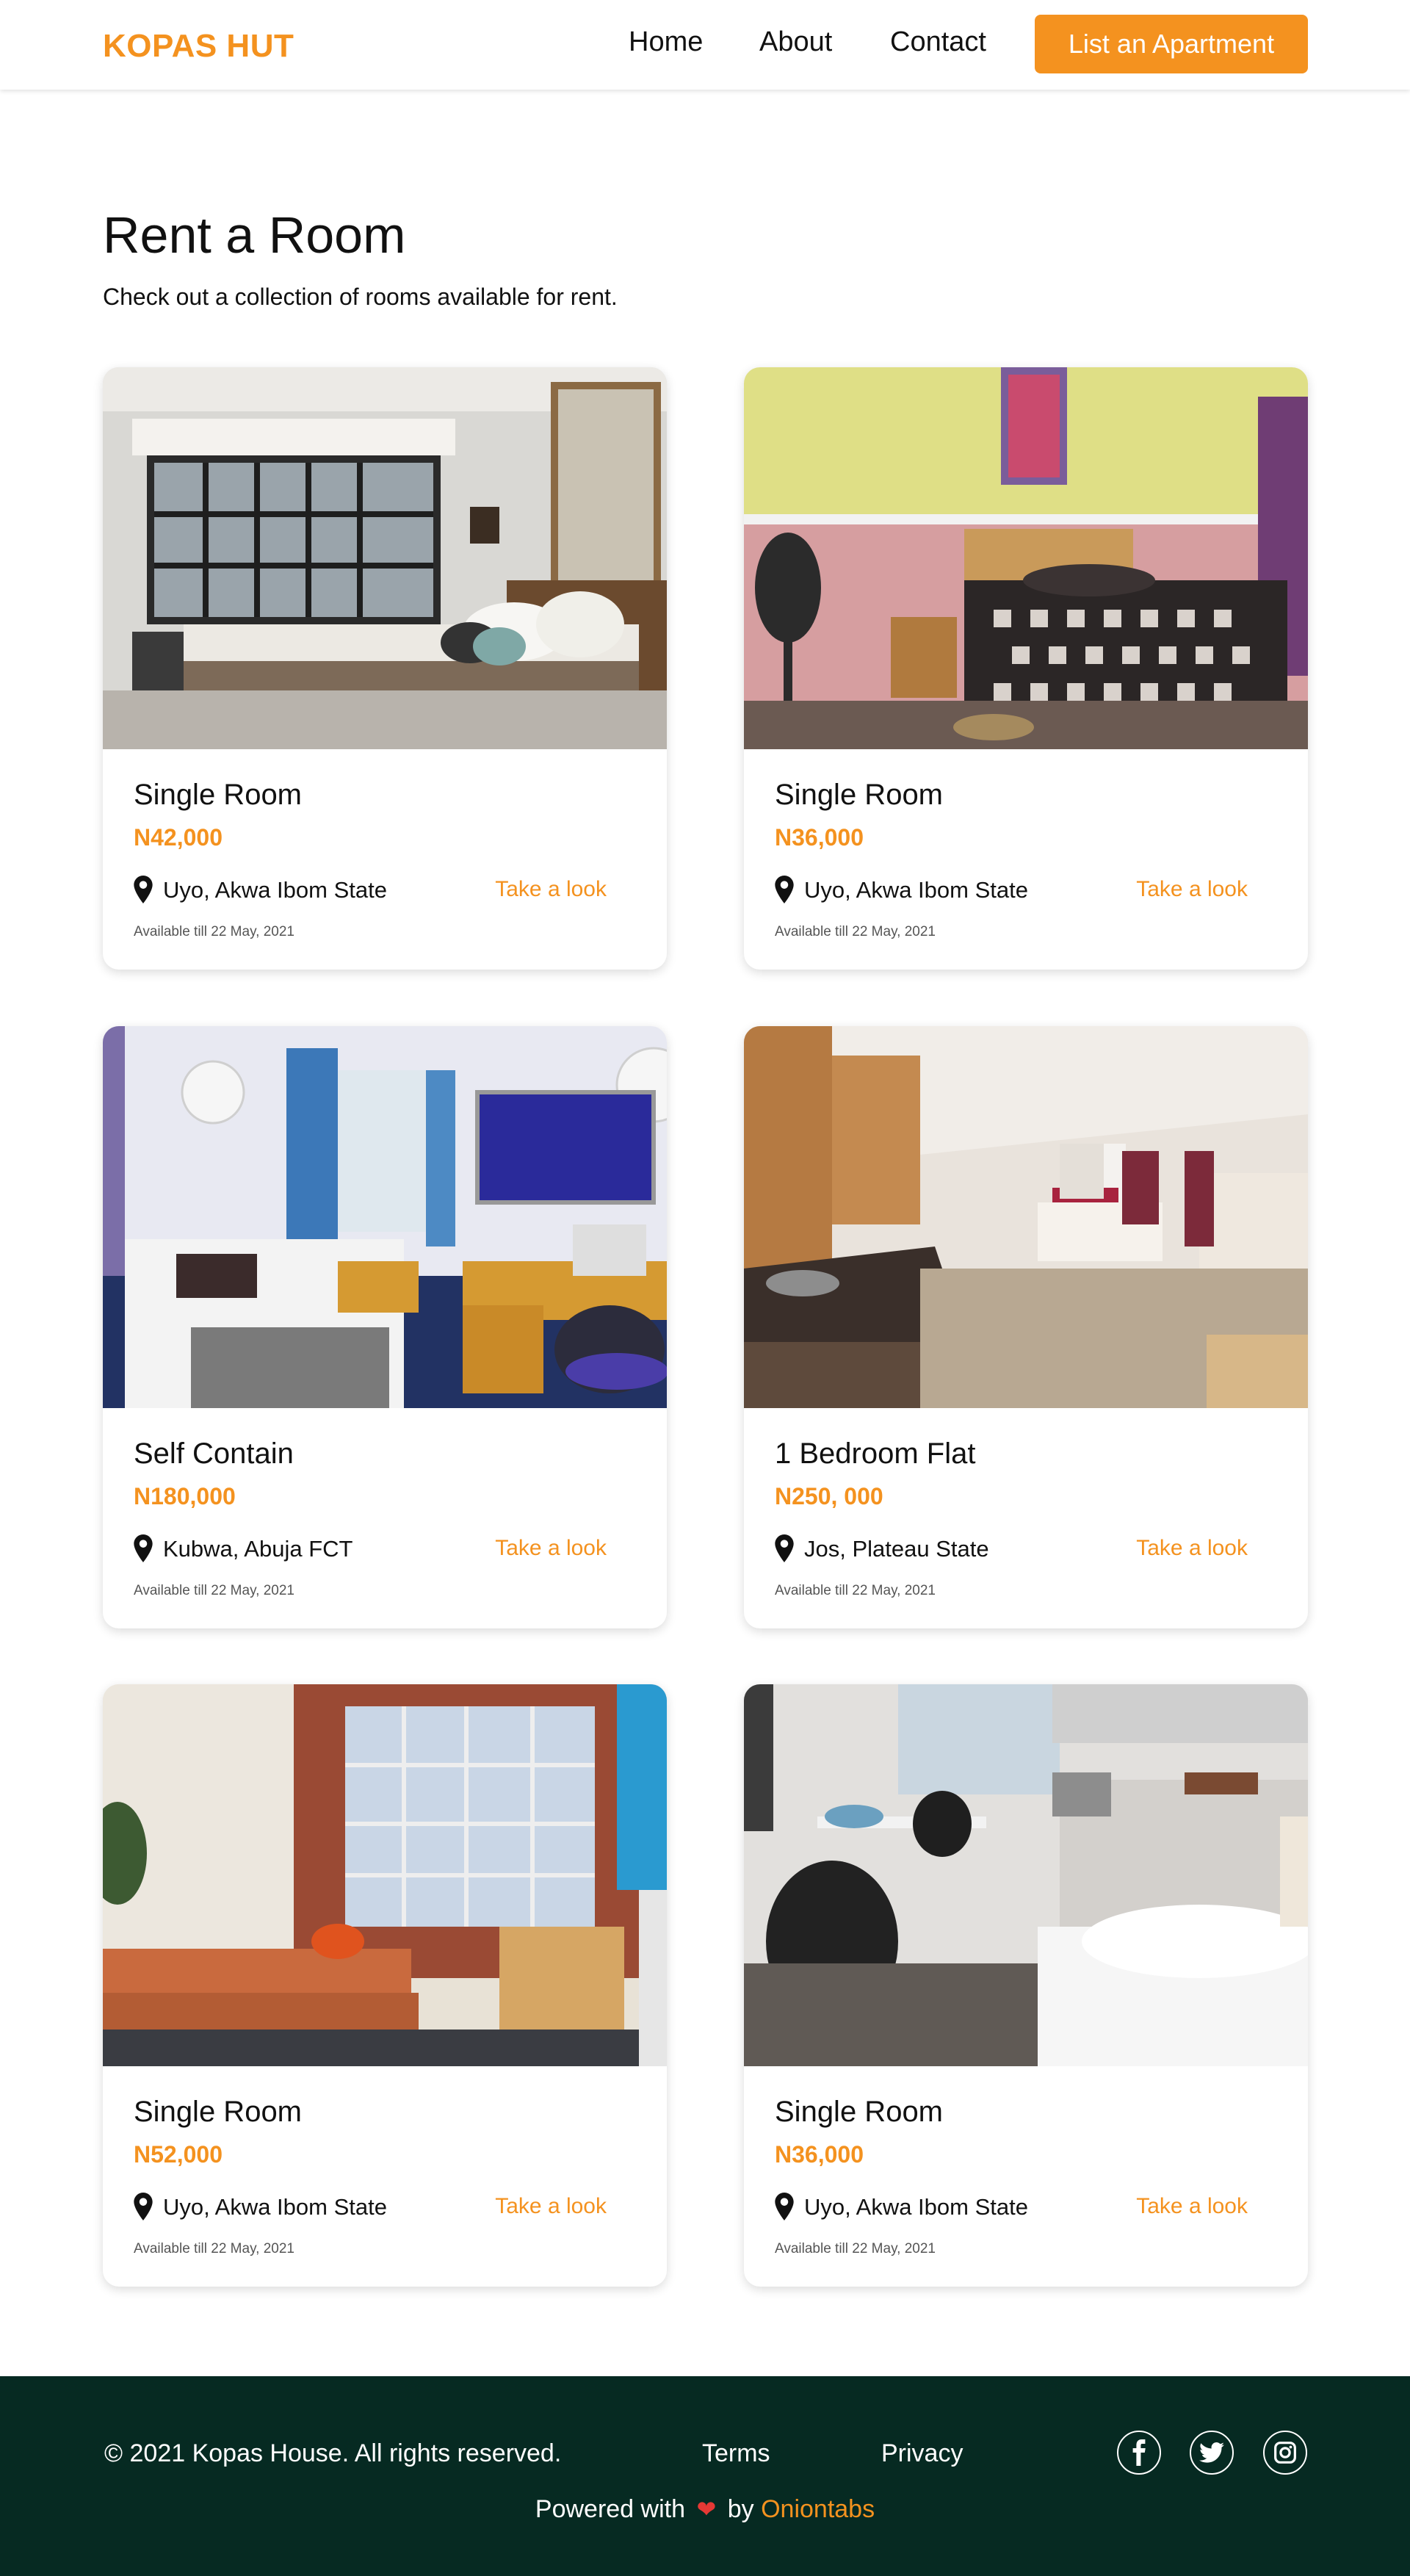 The height and width of the screenshot is (2576, 1410). I want to click on heart-icon: ❤, so click(706, 2509).